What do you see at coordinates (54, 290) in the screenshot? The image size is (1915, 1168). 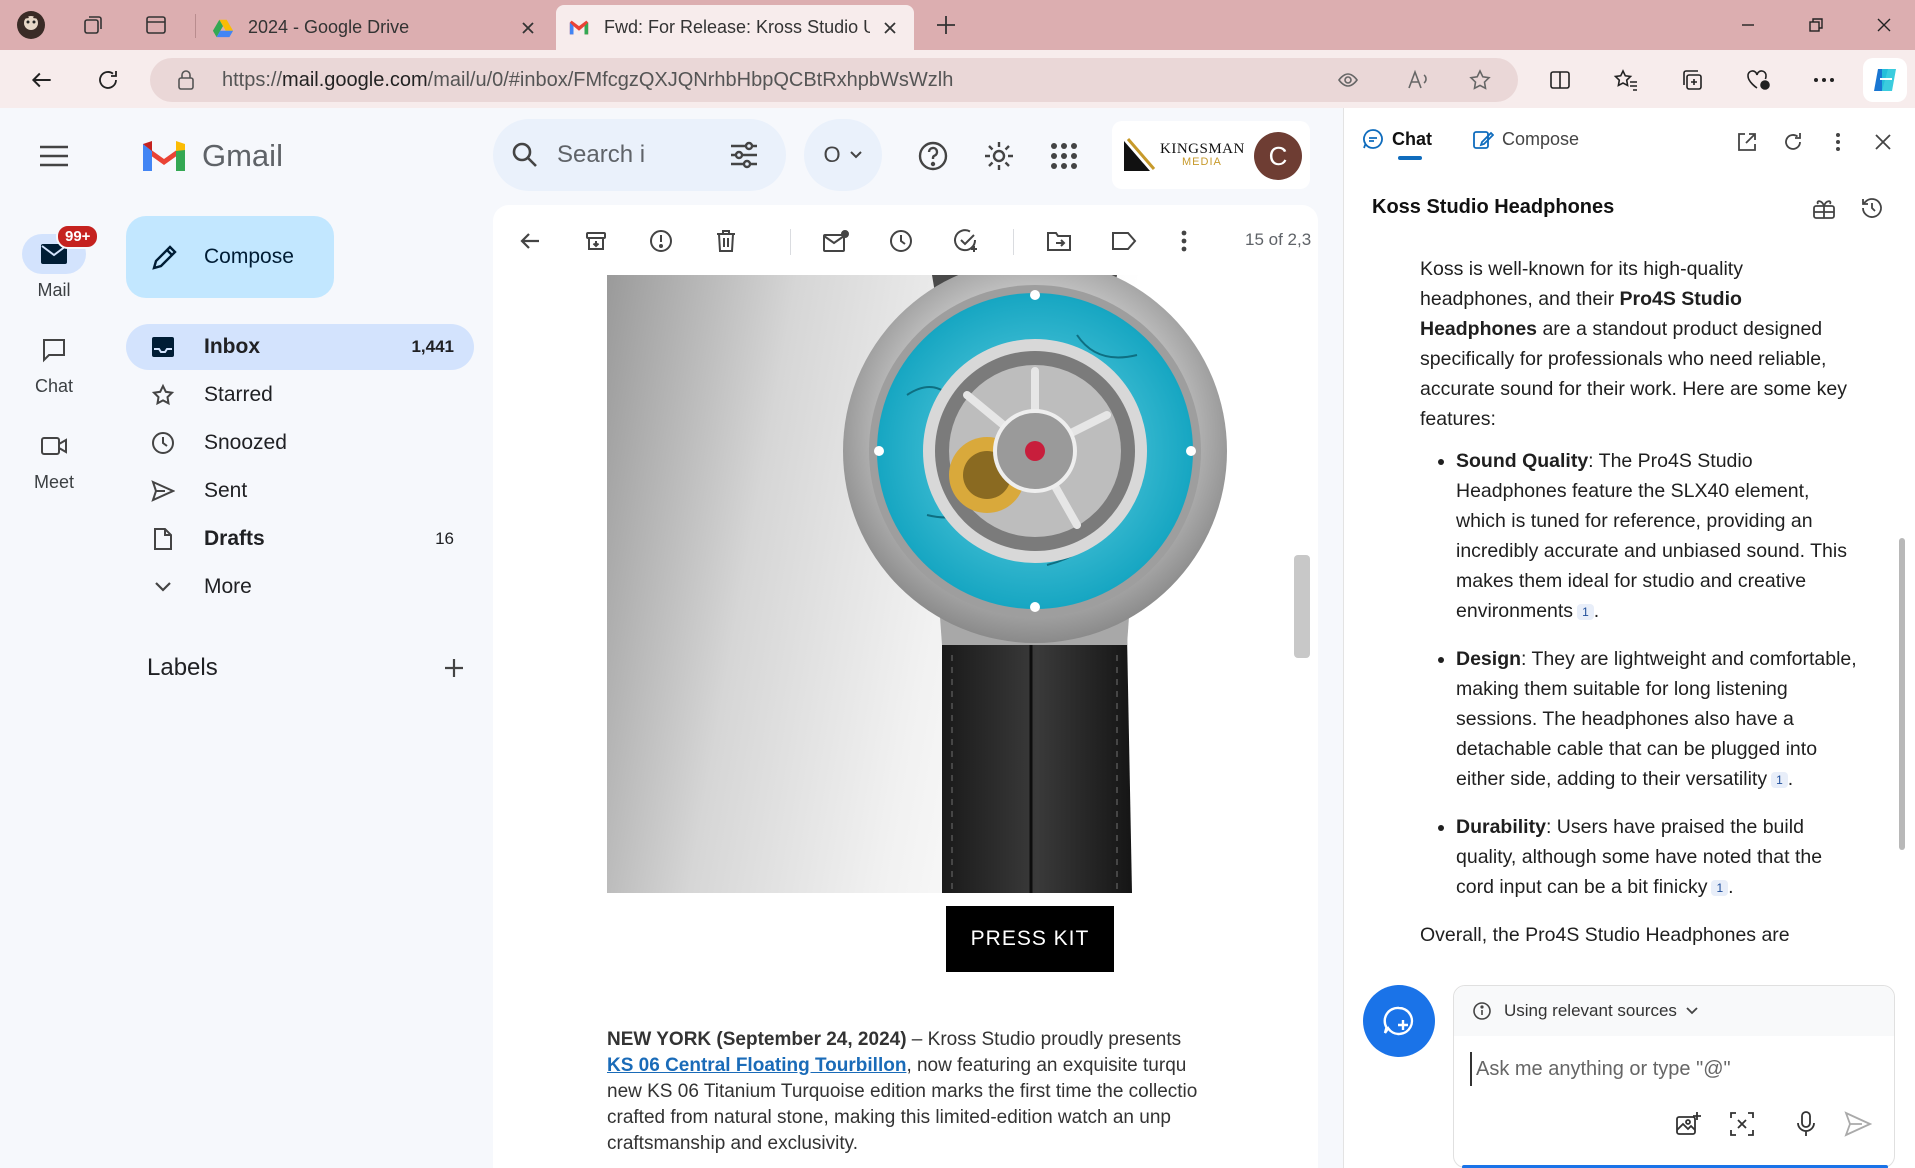 I see `rail-mail-label: Mail` at bounding box center [54, 290].